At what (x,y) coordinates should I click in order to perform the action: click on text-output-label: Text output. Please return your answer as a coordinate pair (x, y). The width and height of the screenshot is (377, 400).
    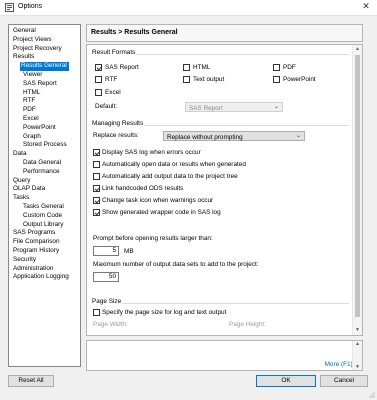
    Looking at the image, I should click on (209, 79).